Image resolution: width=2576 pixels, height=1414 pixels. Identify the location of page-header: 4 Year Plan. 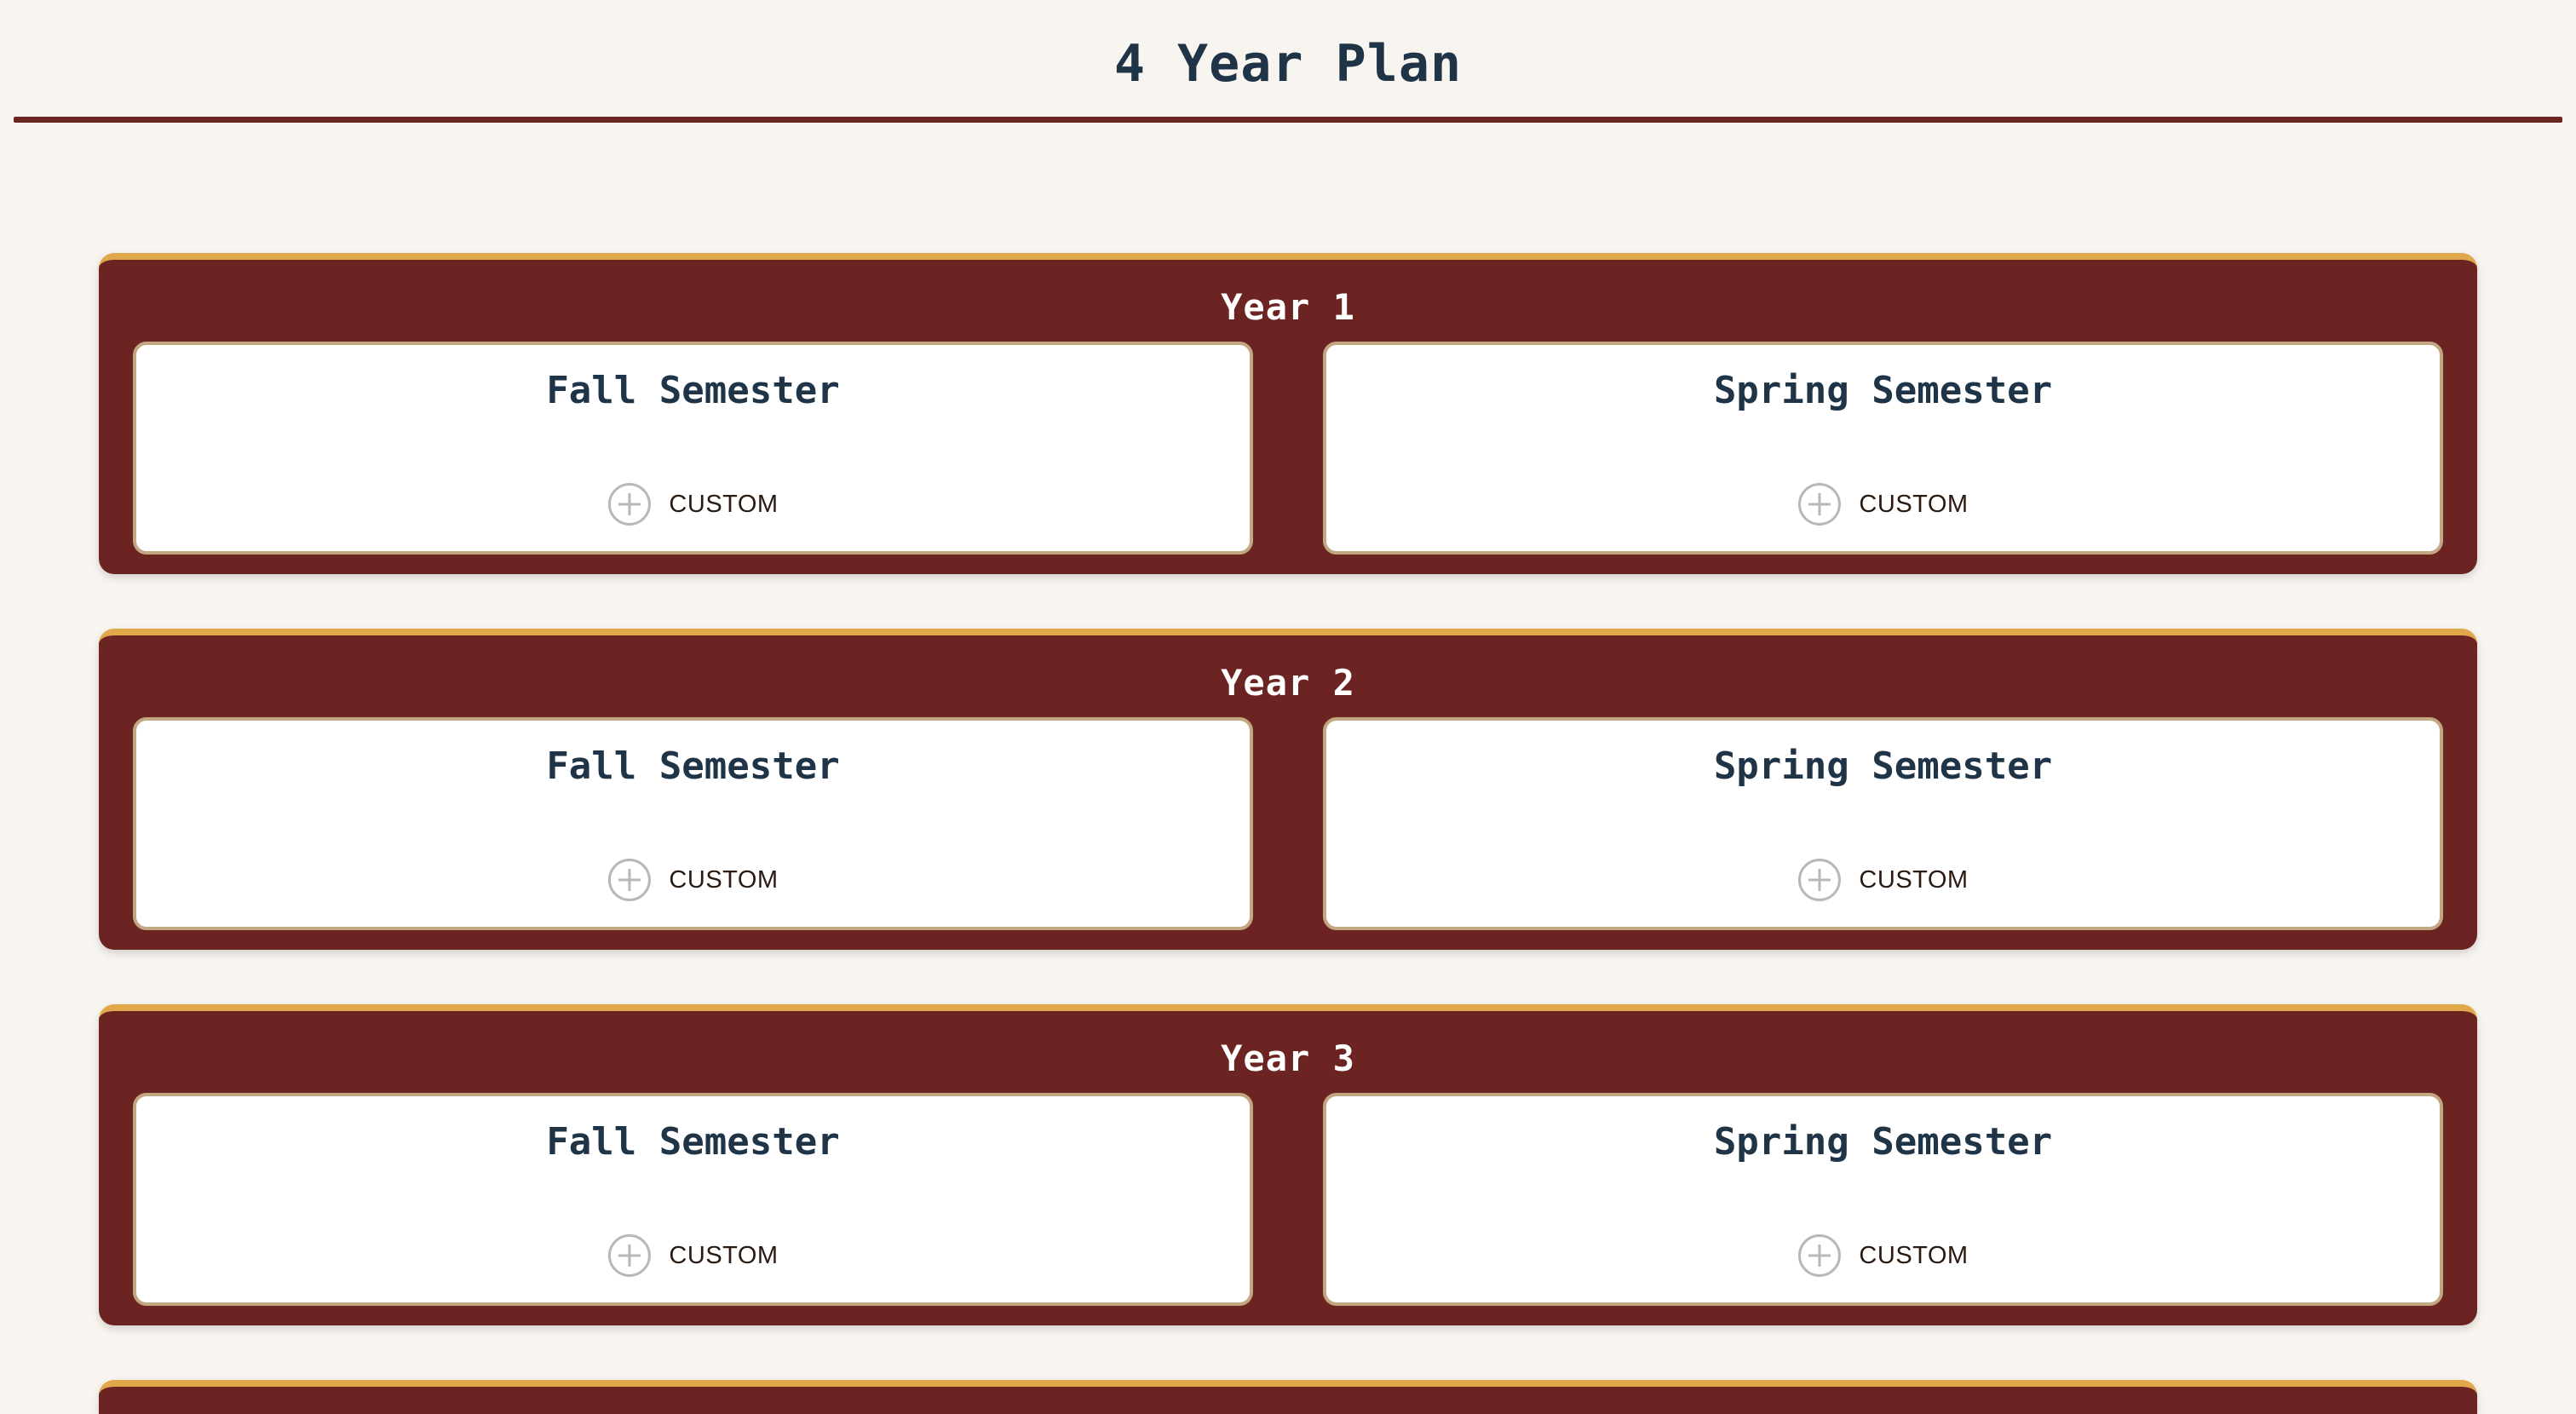
(1288, 61).